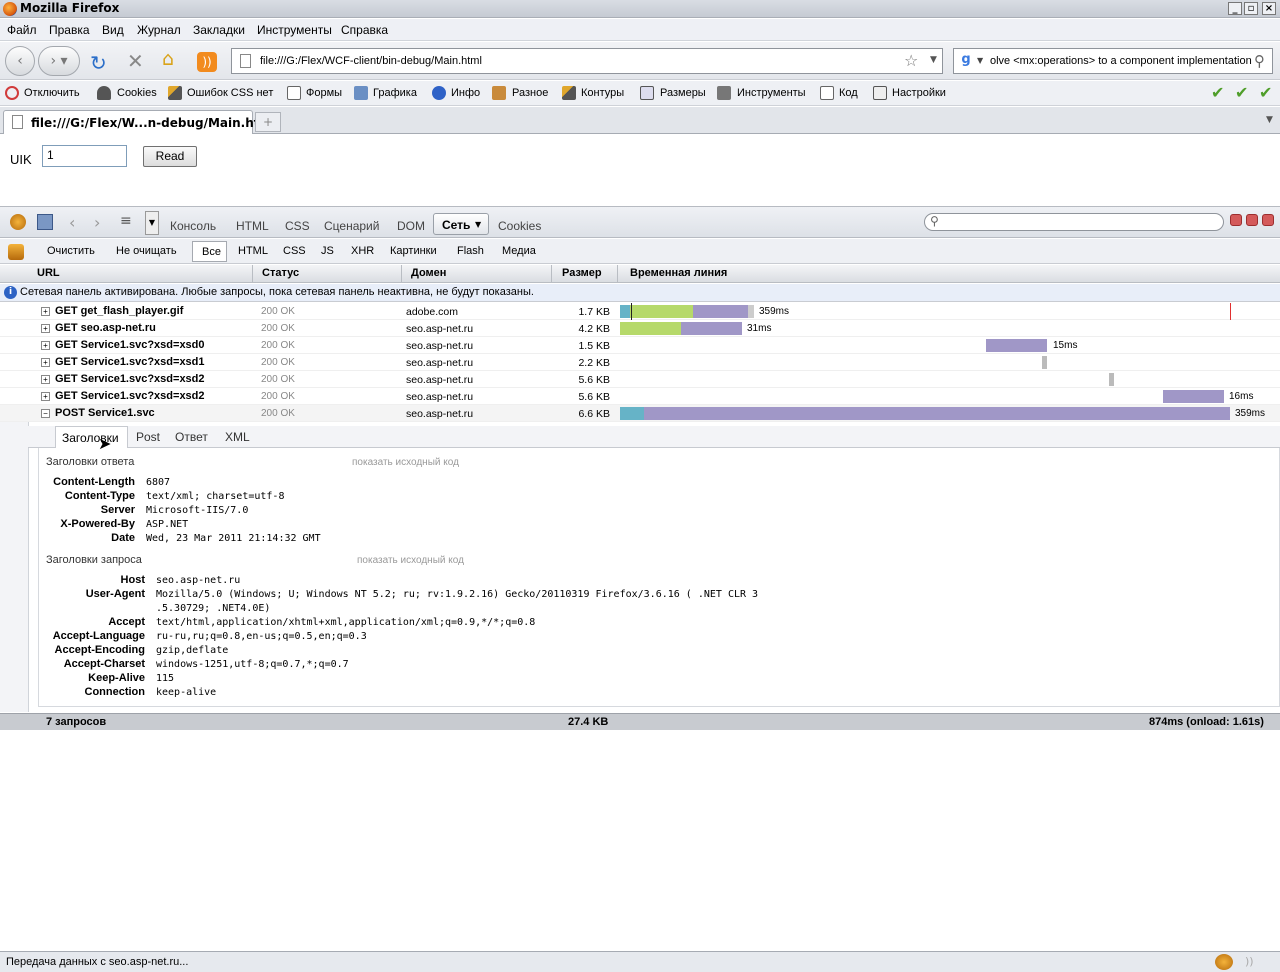 Image resolution: width=1280 pixels, height=972 pixels. Describe the element at coordinates (191, 437) in the screenshot. I see `tab-response: Ответ` at that location.